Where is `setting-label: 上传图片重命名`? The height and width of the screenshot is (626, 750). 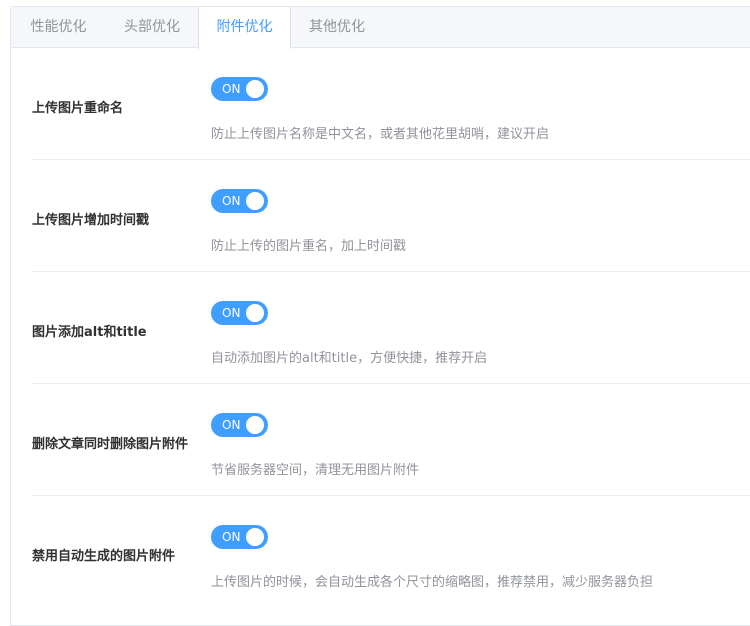
setting-label: 上传图片重命名 is located at coordinates (78, 108).